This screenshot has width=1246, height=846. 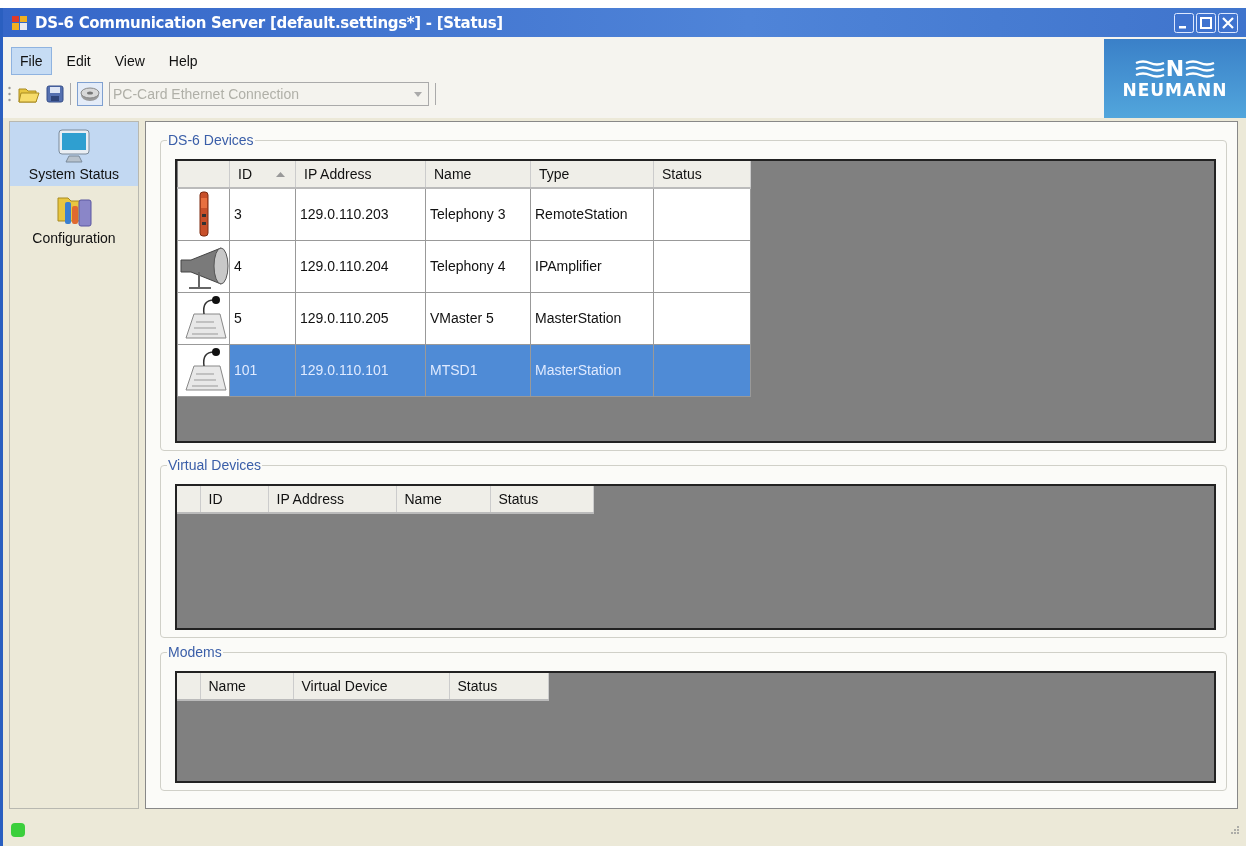 What do you see at coordinates (74, 146) in the screenshot?
I see `monitor-icon` at bounding box center [74, 146].